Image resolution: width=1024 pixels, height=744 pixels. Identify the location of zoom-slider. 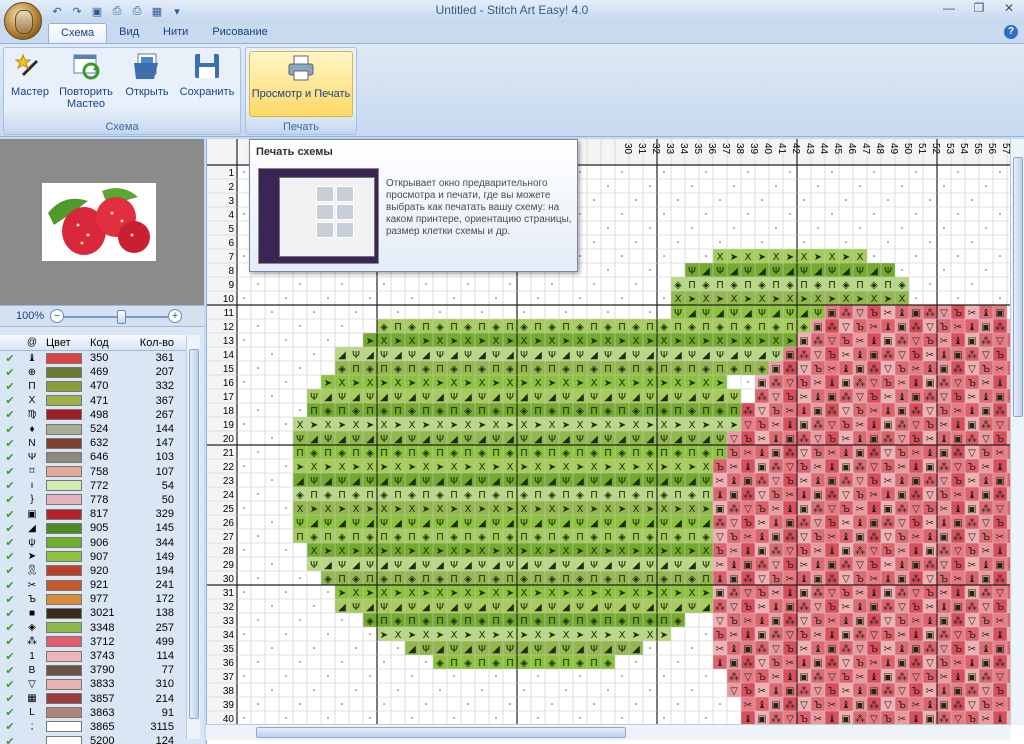
(116, 317).